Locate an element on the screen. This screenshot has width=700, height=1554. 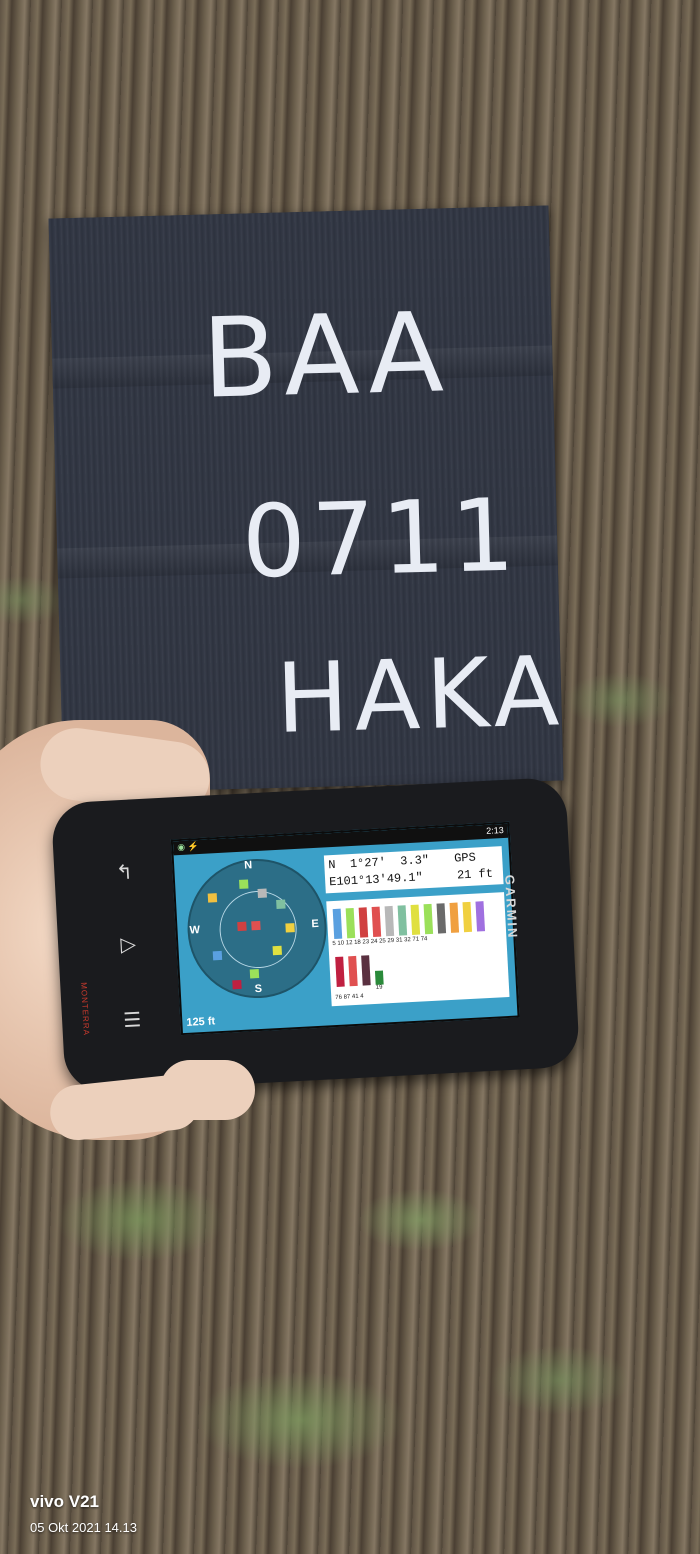
camera-watermark-datetime: 05 Okt 2021 14.13 is located at coordinates (83, 1527).